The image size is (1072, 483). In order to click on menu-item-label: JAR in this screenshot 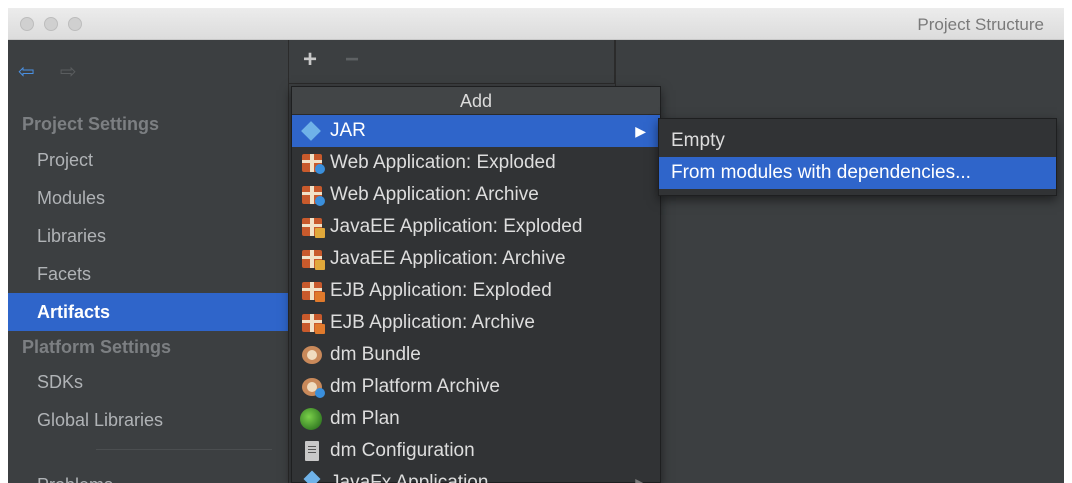, I will do `click(348, 130)`.